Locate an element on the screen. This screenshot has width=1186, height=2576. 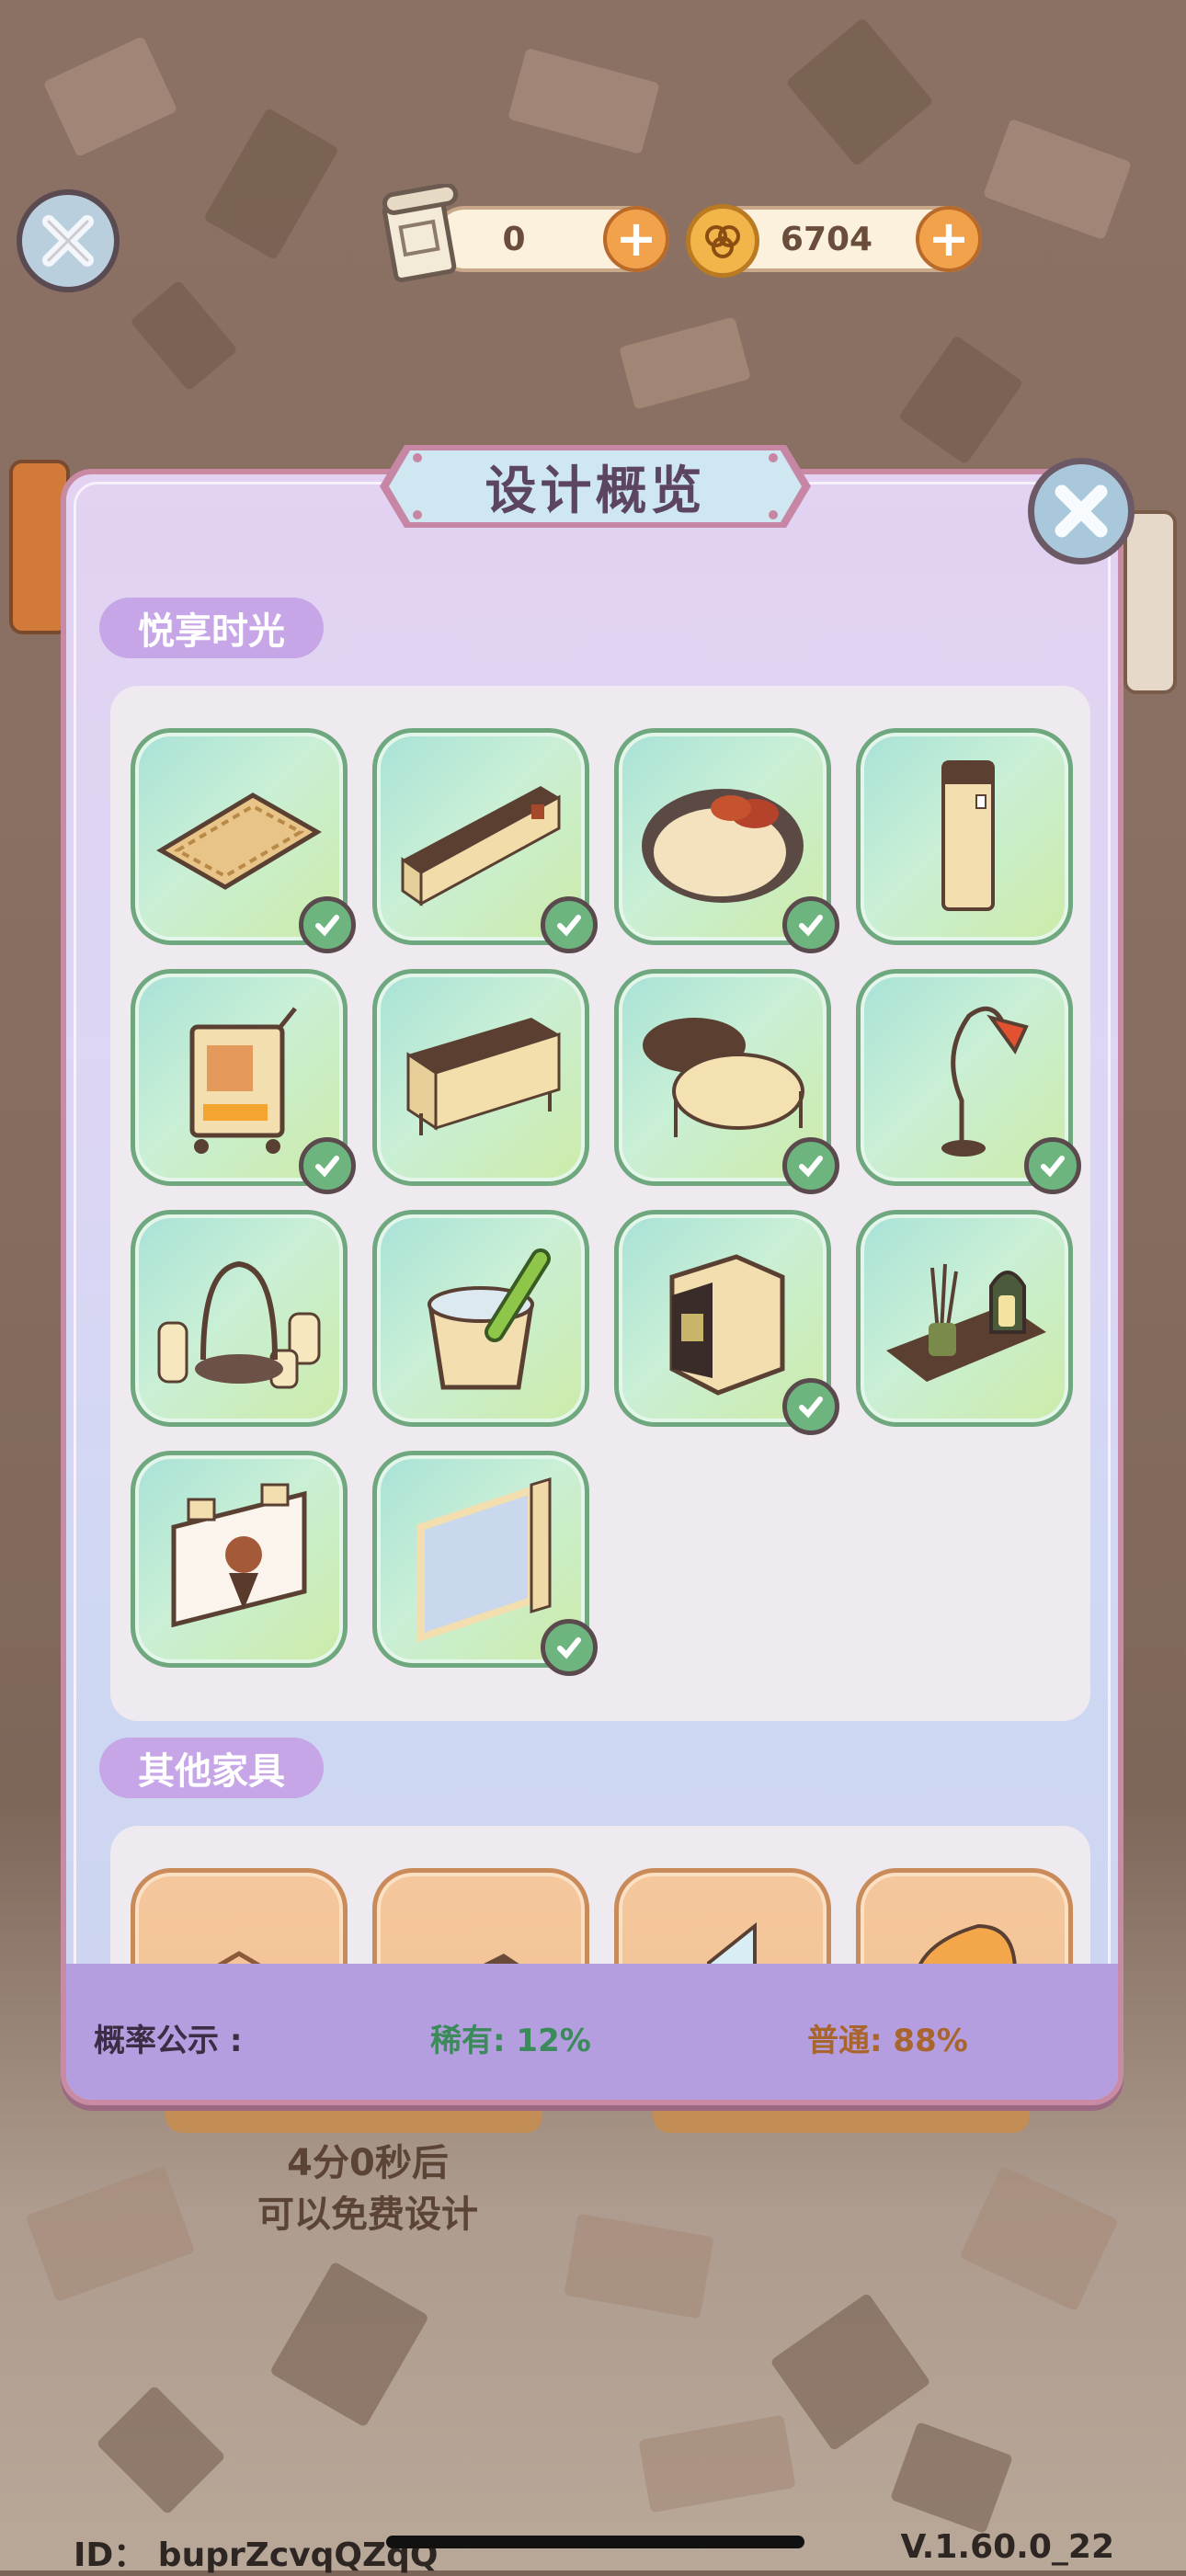
round-tables-icon is located at coordinates (723, 1077).